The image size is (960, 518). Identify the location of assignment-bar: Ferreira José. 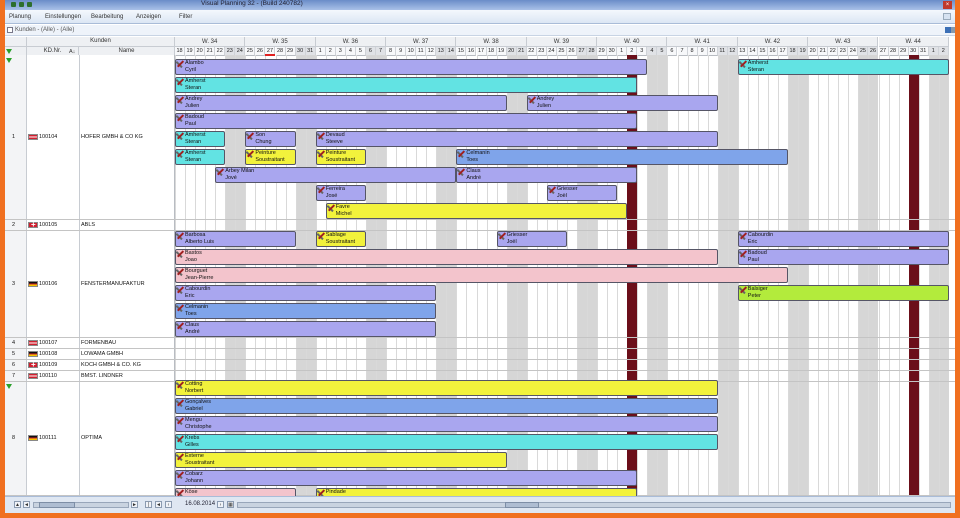
(340, 193).